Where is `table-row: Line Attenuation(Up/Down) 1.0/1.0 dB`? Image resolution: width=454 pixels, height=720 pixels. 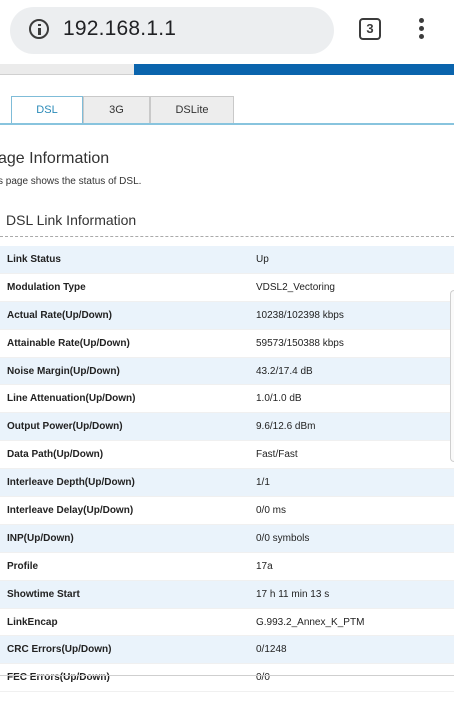
table-row: Line Attenuation(Up/Down) 1.0/1.0 dB is located at coordinates (227, 399).